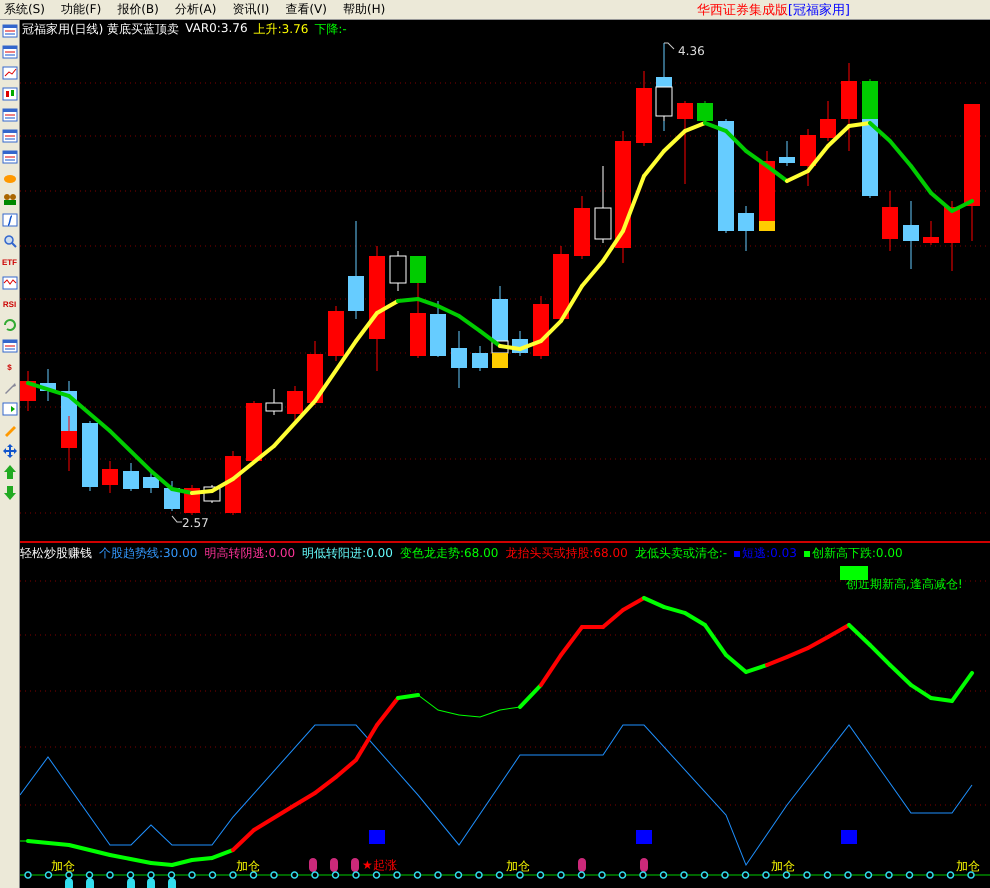 The width and height of the screenshot is (990, 888). I want to click on people-icon, so click(10, 199).